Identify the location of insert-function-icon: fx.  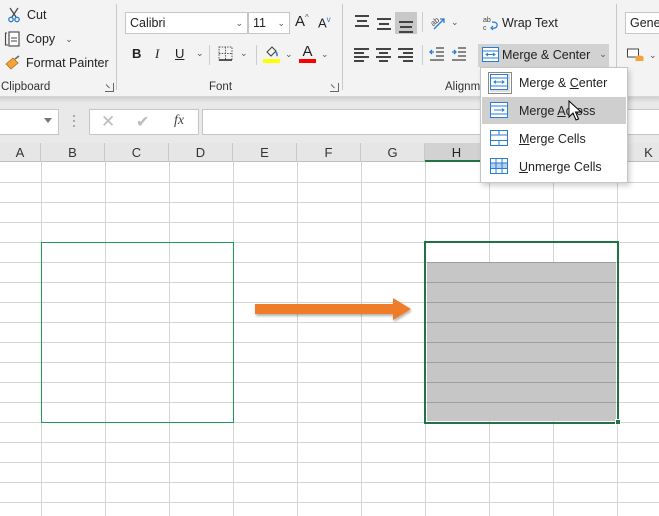
(179, 121).